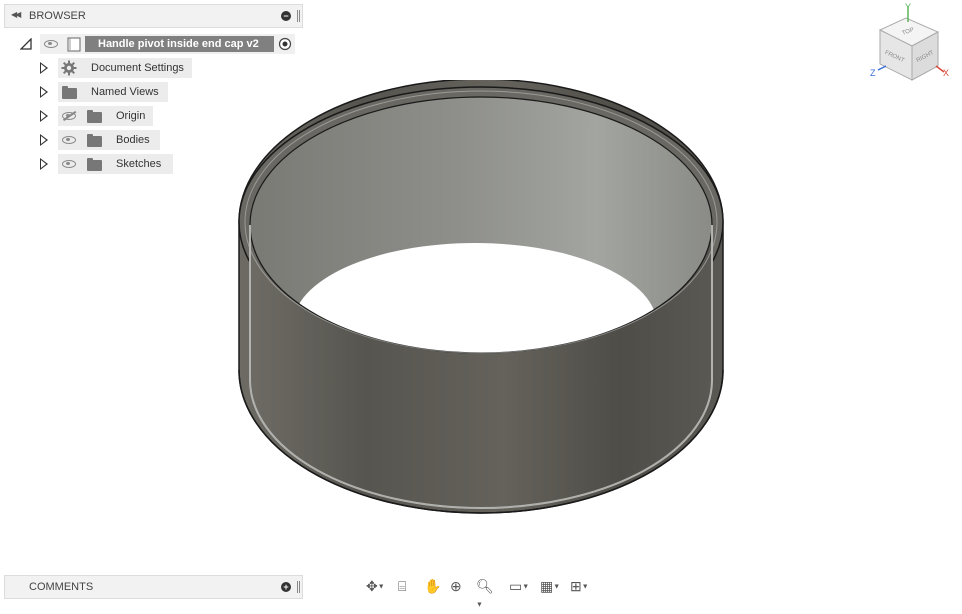  What do you see at coordinates (74, 44) in the screenshot?
I see `document-icon` at bounding box center [74, 44].